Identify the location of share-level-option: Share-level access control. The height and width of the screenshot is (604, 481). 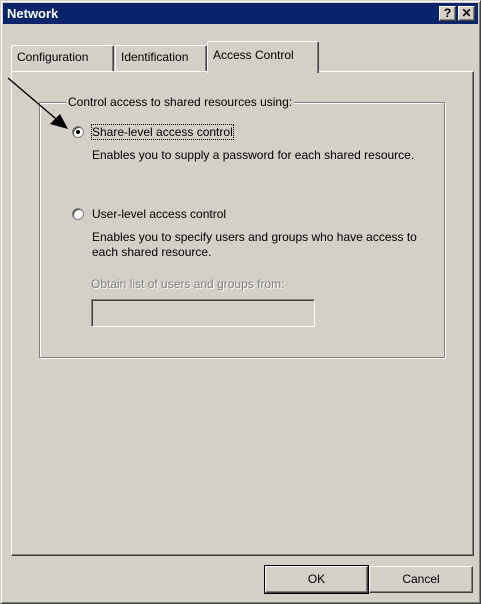
(153, 132).